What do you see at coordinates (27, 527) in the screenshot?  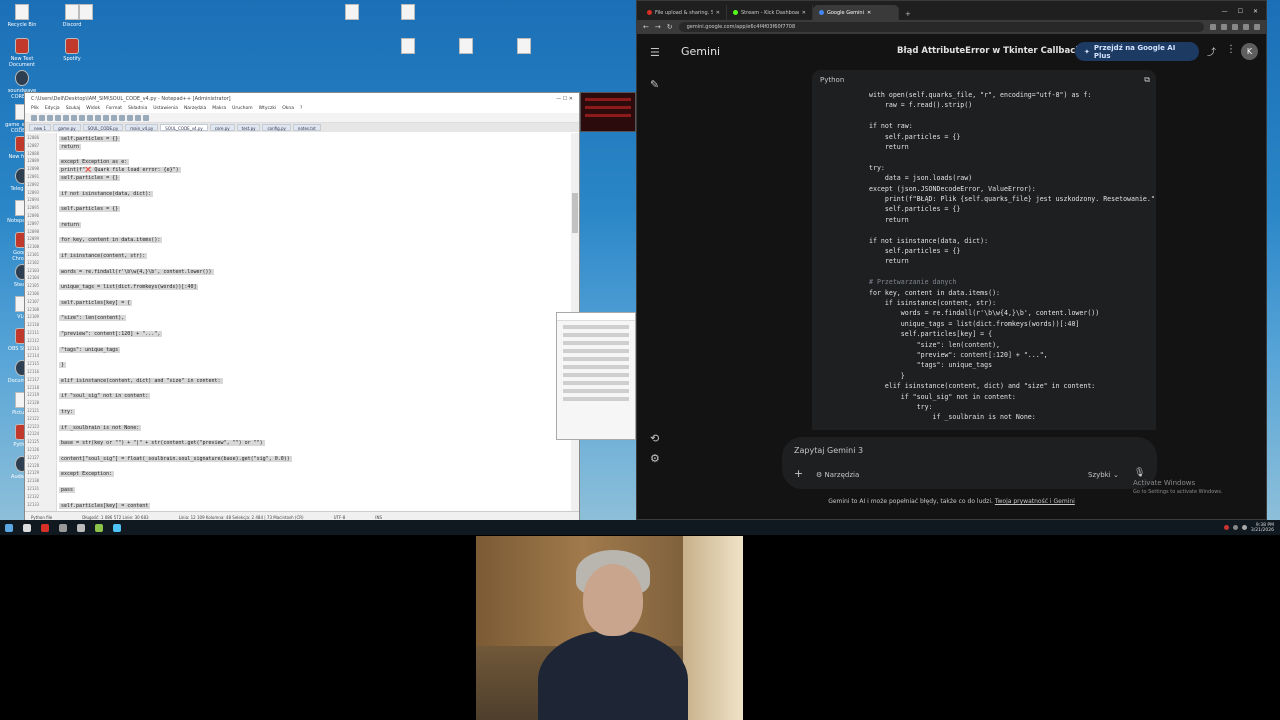 I see `file-explorer-icon` at bounding box center [27, 527].